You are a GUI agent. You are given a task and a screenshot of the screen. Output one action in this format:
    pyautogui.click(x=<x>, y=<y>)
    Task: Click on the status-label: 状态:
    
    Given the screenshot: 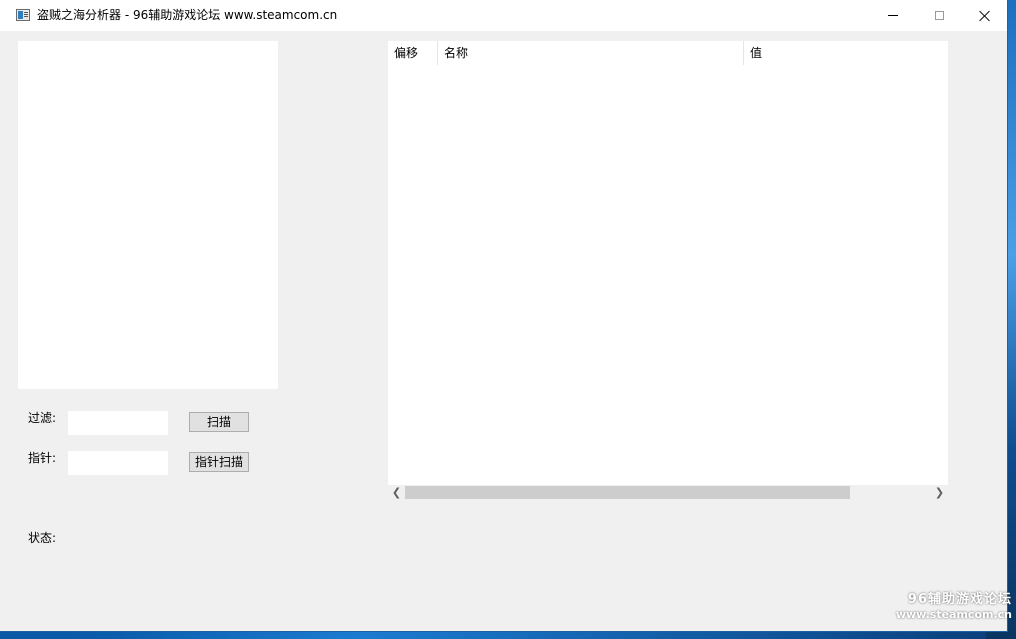 What is the action you would take?
    pyautogui.click(x=42, y=538)
    